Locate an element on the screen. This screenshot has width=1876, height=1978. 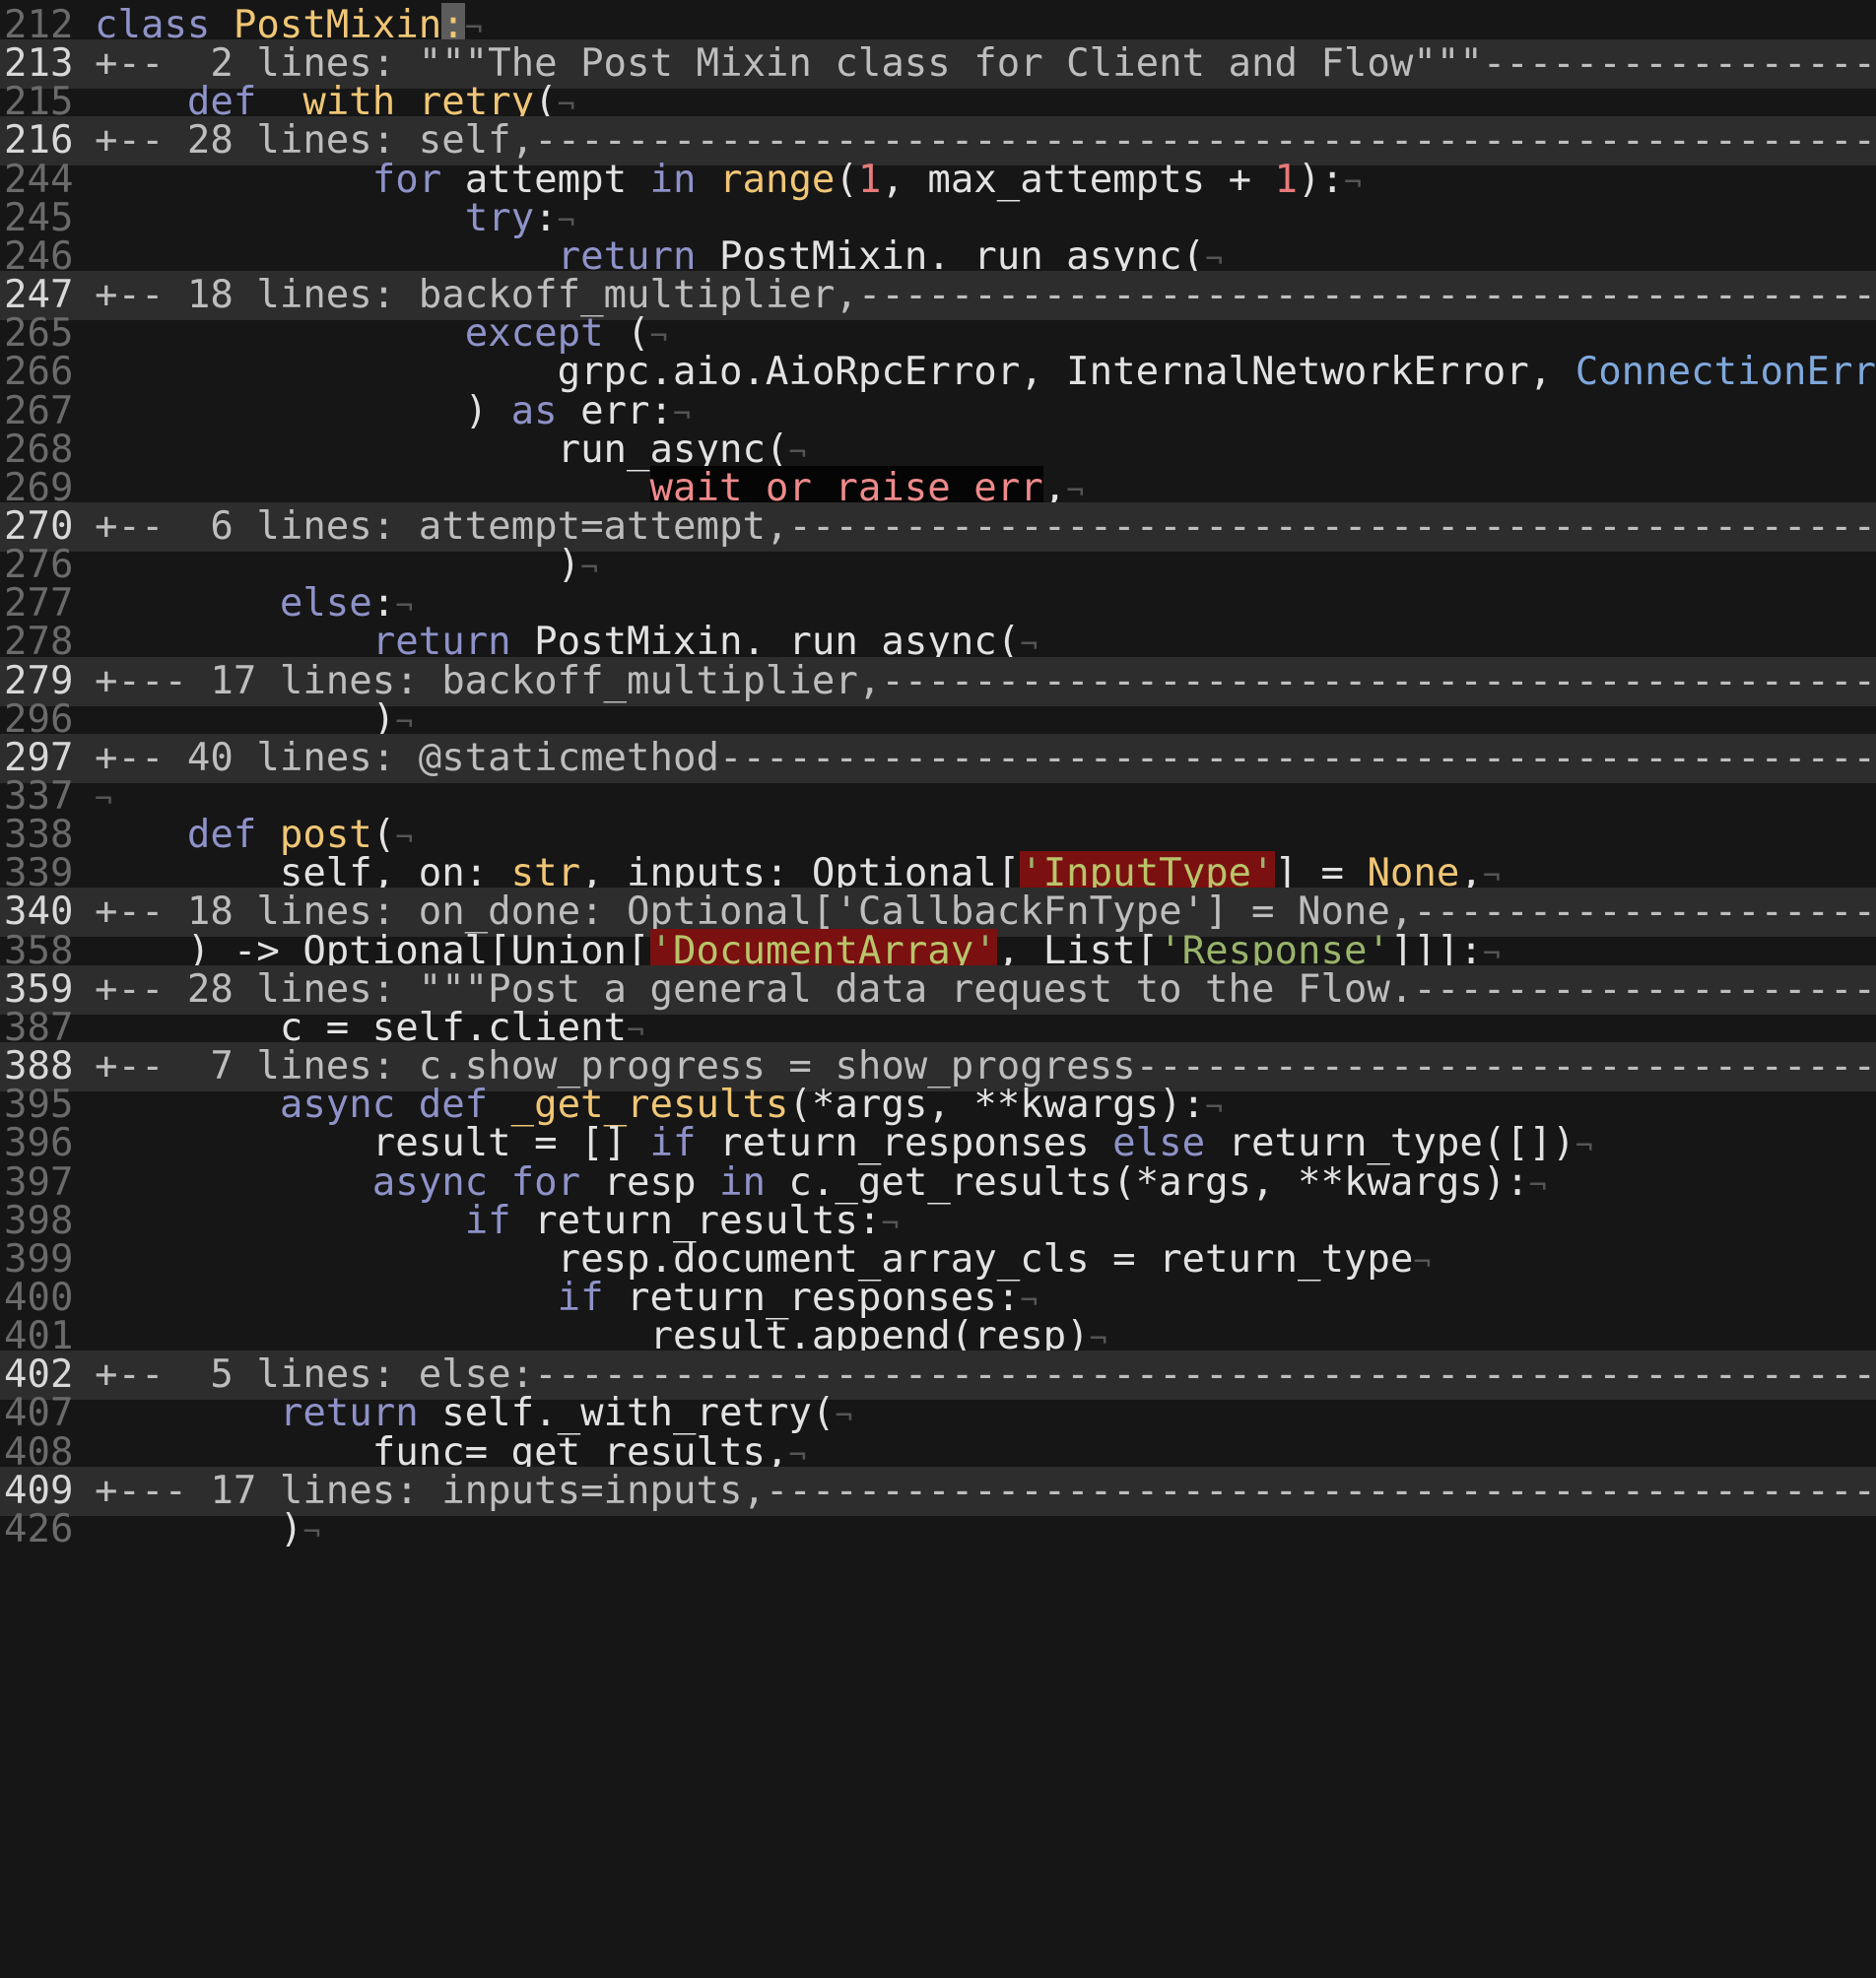
code-text: ) is located at coordinates (199, 1528).